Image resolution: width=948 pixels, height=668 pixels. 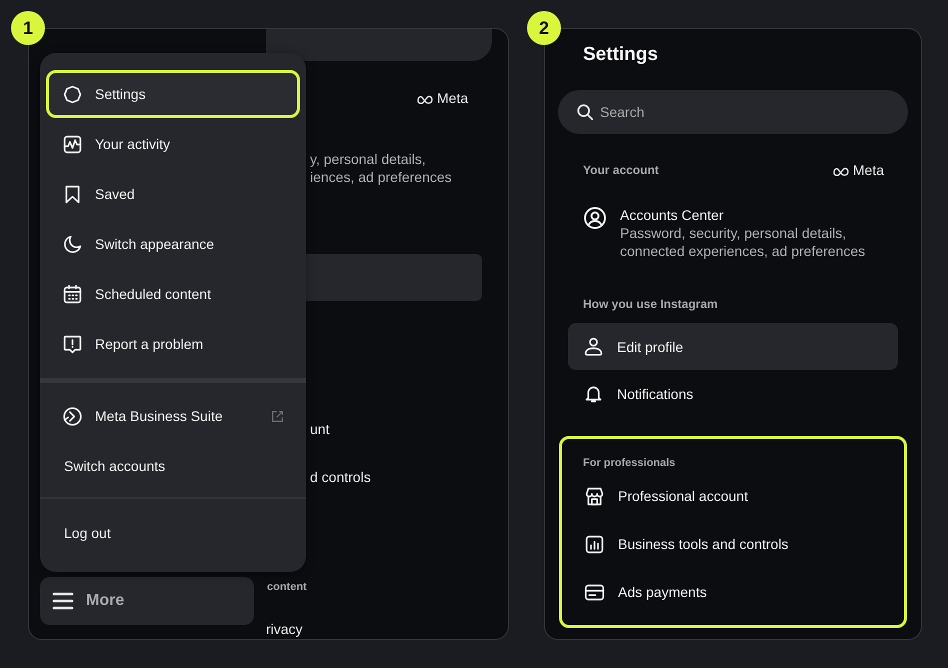 I want to click on description-text: iences, ad preferences, so click(x=381, y=177).